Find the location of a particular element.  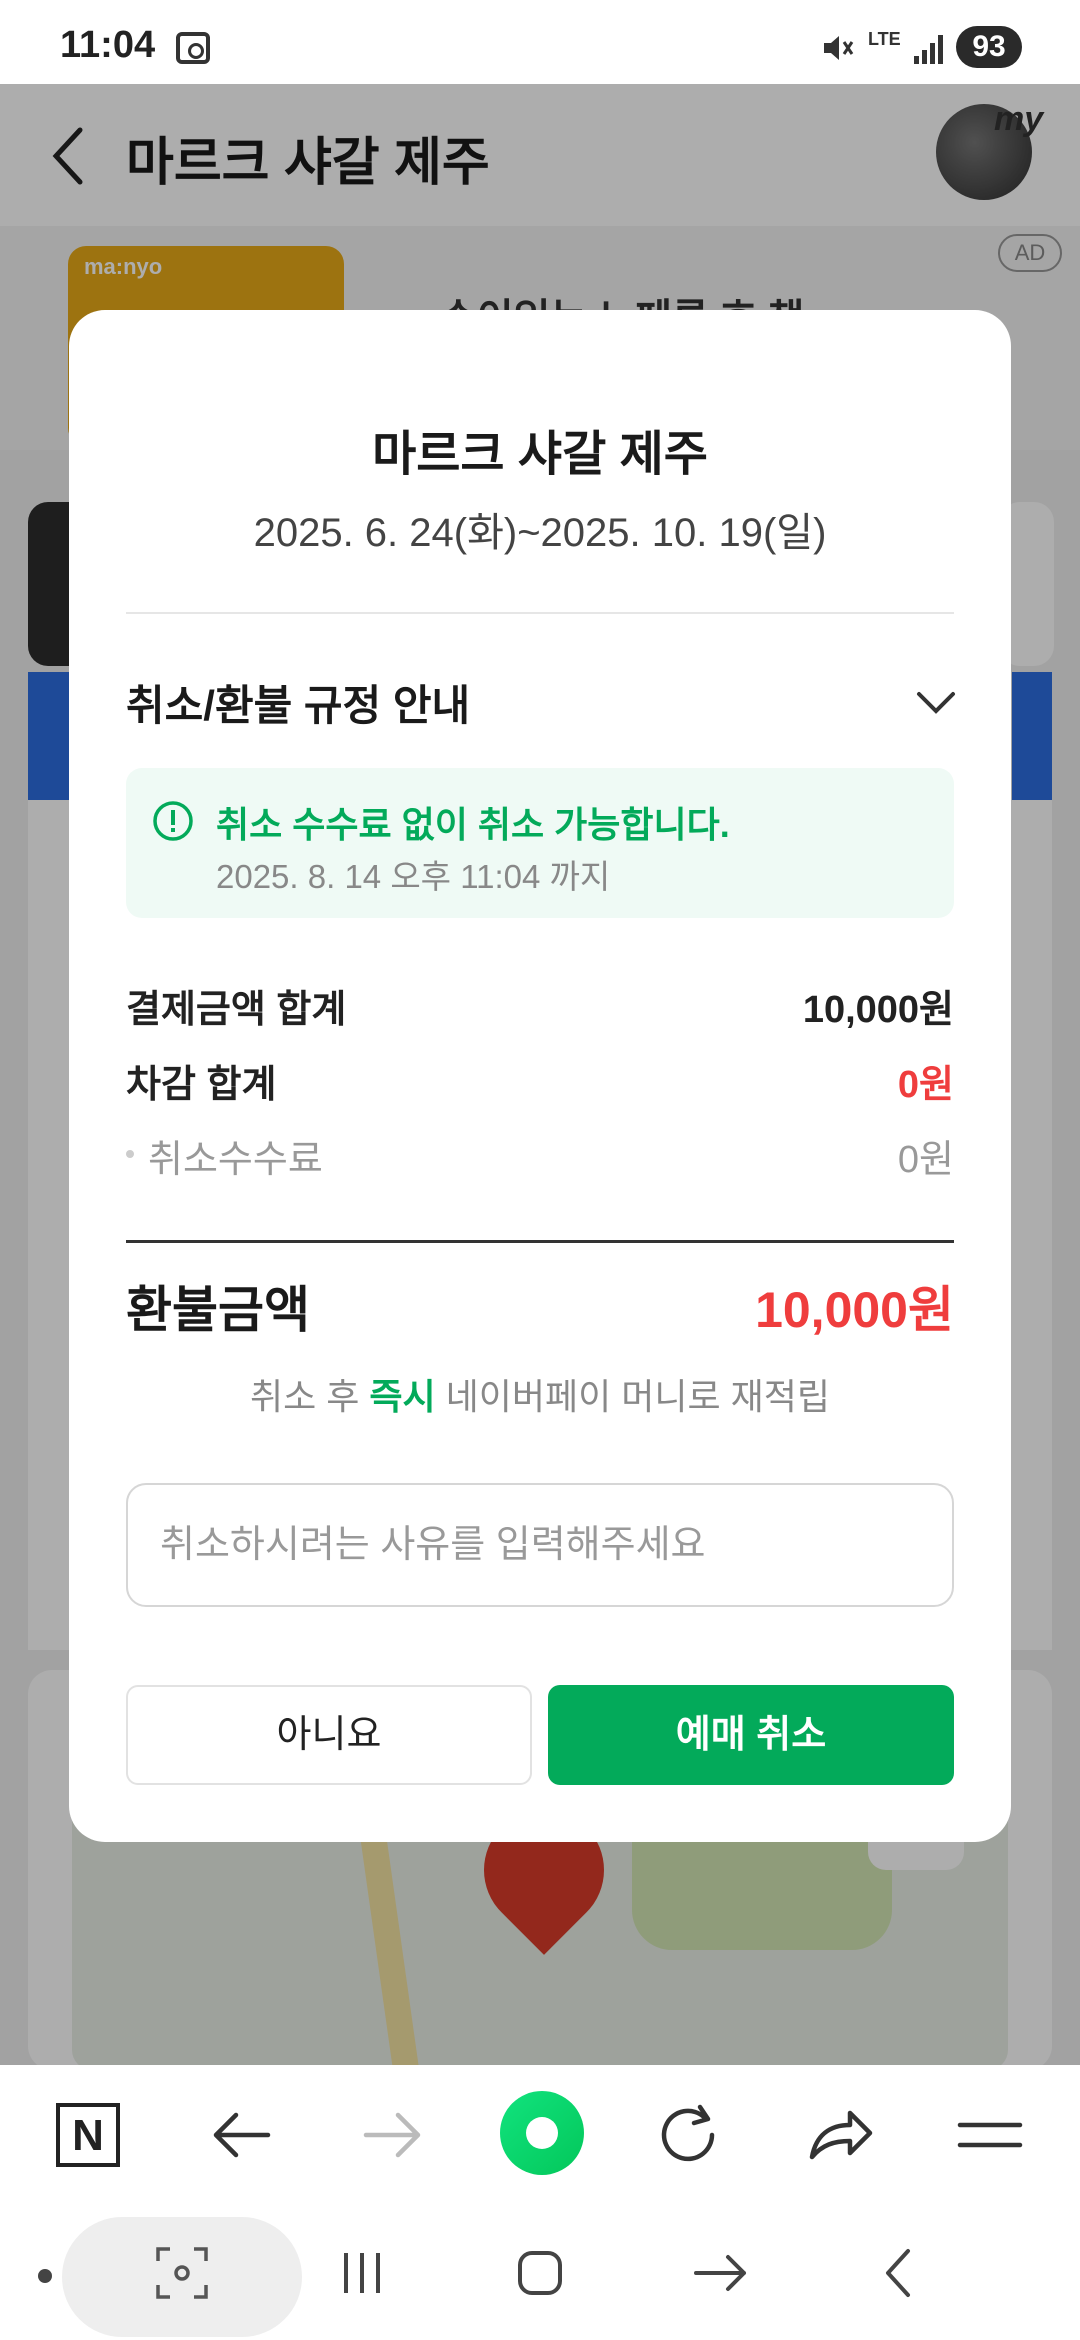

payment-total-value: 10,000원 is located at coordinates (878, 1010).